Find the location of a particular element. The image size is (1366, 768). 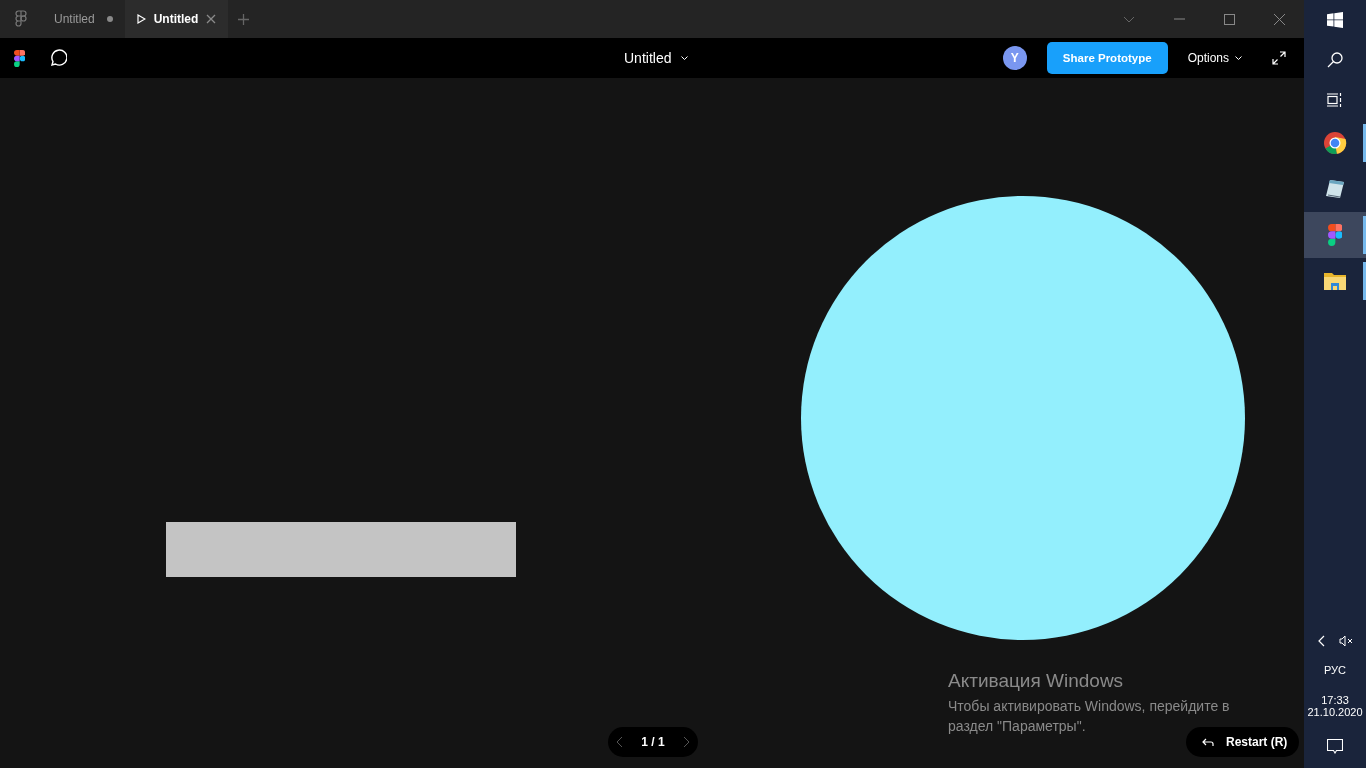

options-menu: Options is located at coordinates (1214, 58).